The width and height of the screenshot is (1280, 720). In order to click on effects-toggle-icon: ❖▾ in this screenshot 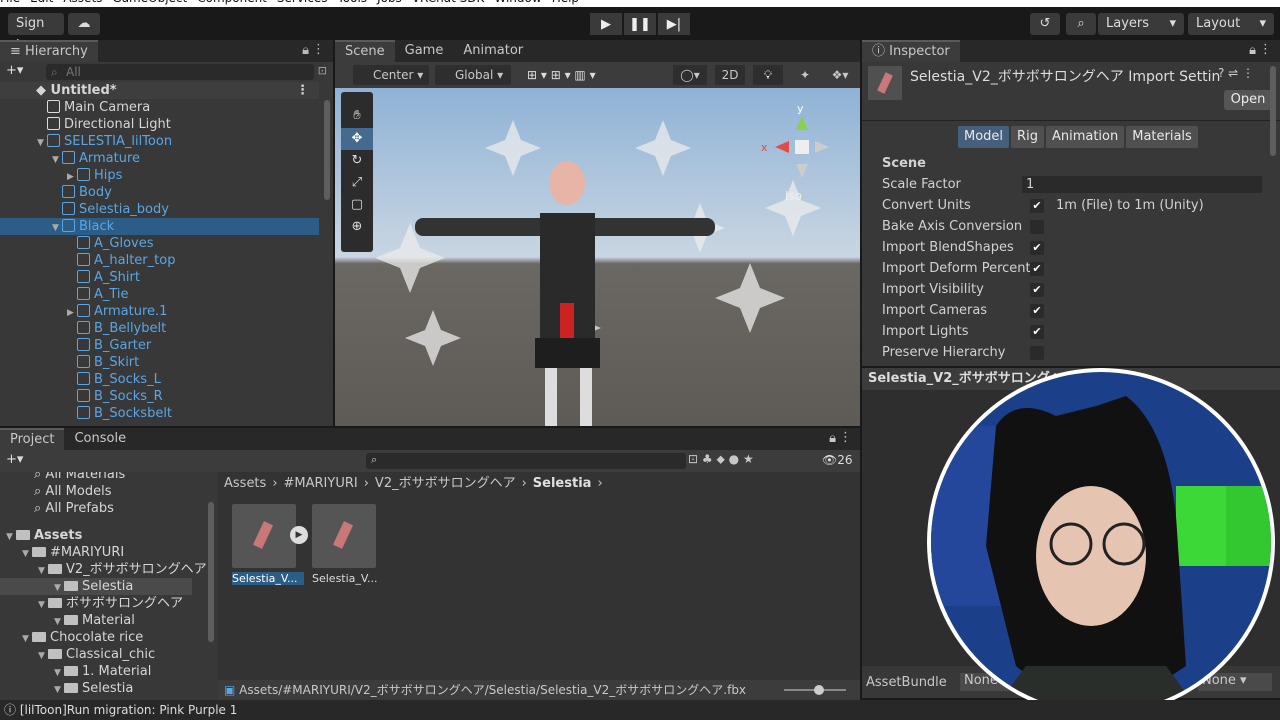, I will do `click(840, 75)`.